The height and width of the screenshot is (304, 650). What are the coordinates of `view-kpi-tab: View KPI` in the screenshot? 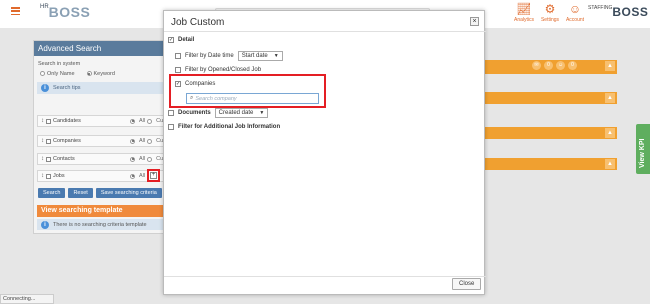 It's located at (643, 149).